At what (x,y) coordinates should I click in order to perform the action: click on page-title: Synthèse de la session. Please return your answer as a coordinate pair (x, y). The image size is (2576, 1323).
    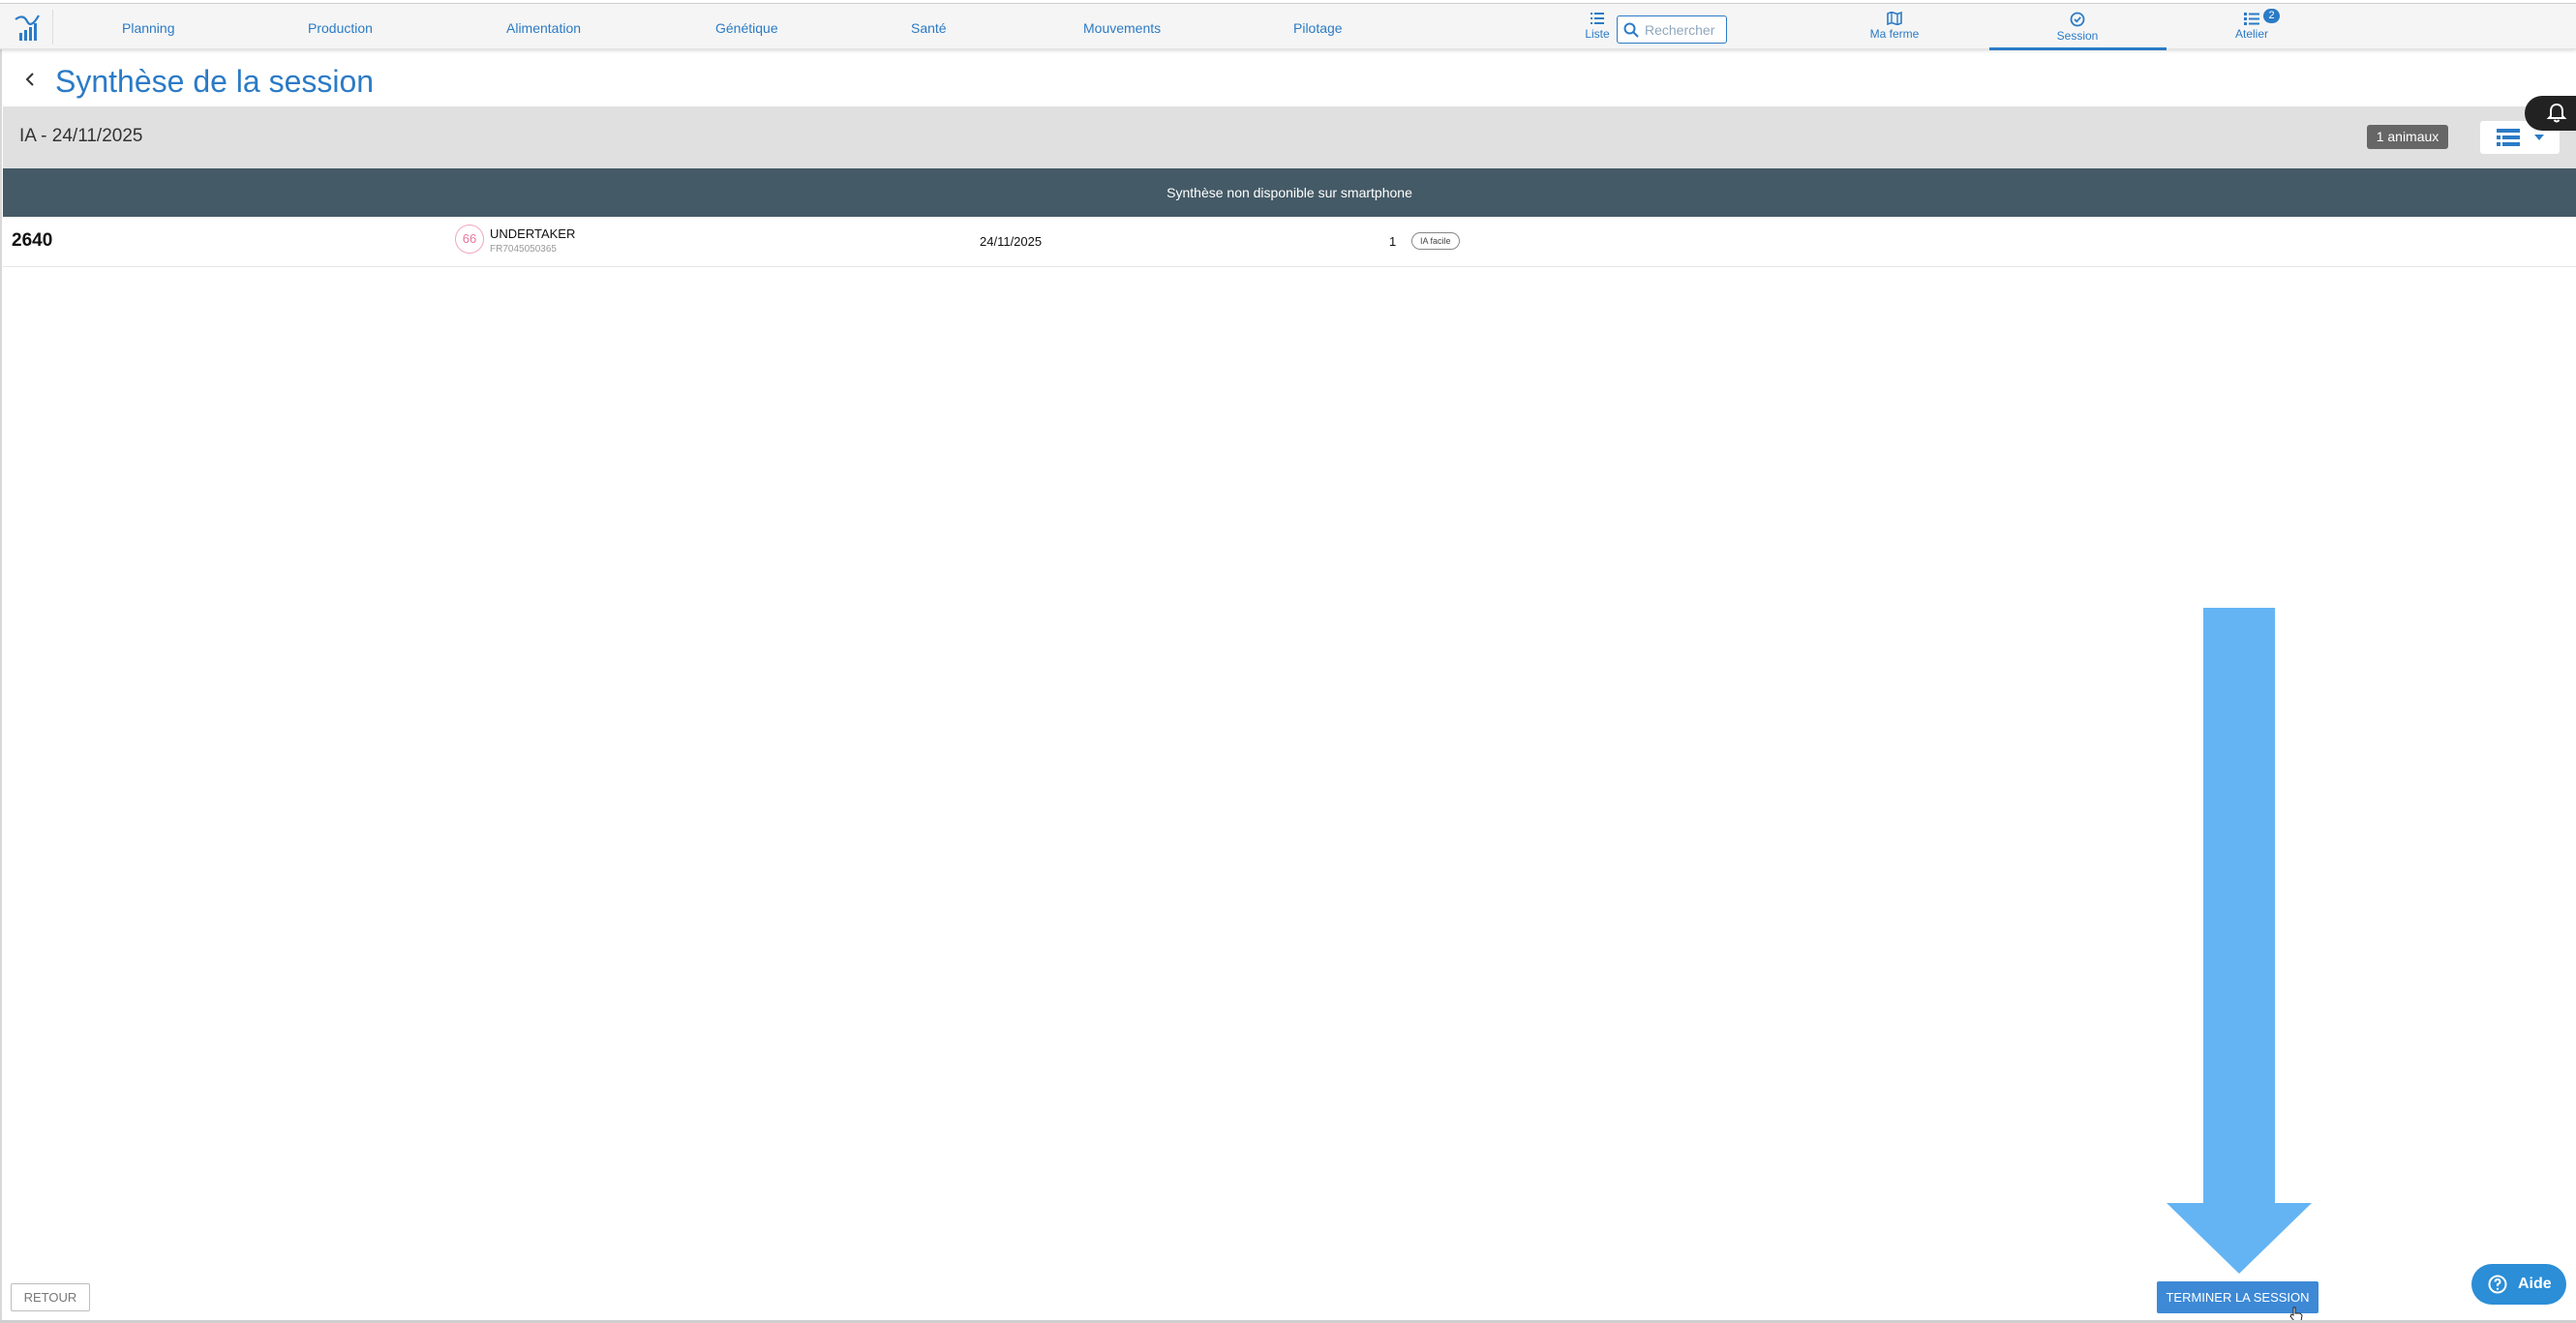
    Looking at the image, I should click on (215, 81).